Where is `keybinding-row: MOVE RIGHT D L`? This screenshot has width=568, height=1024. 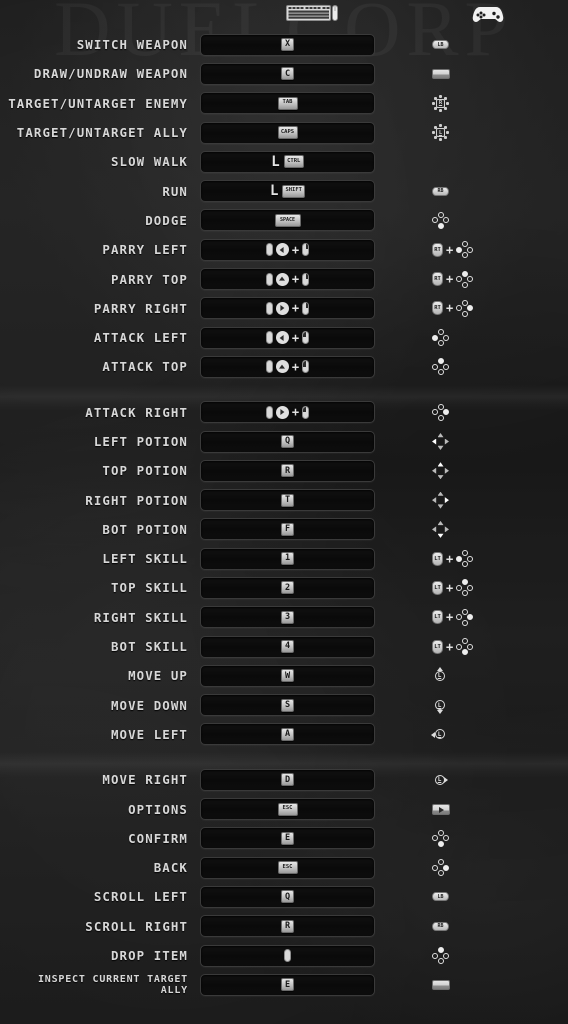
keybinding-row: MOVE RIGHT D L is located at coordinates (284, 779).